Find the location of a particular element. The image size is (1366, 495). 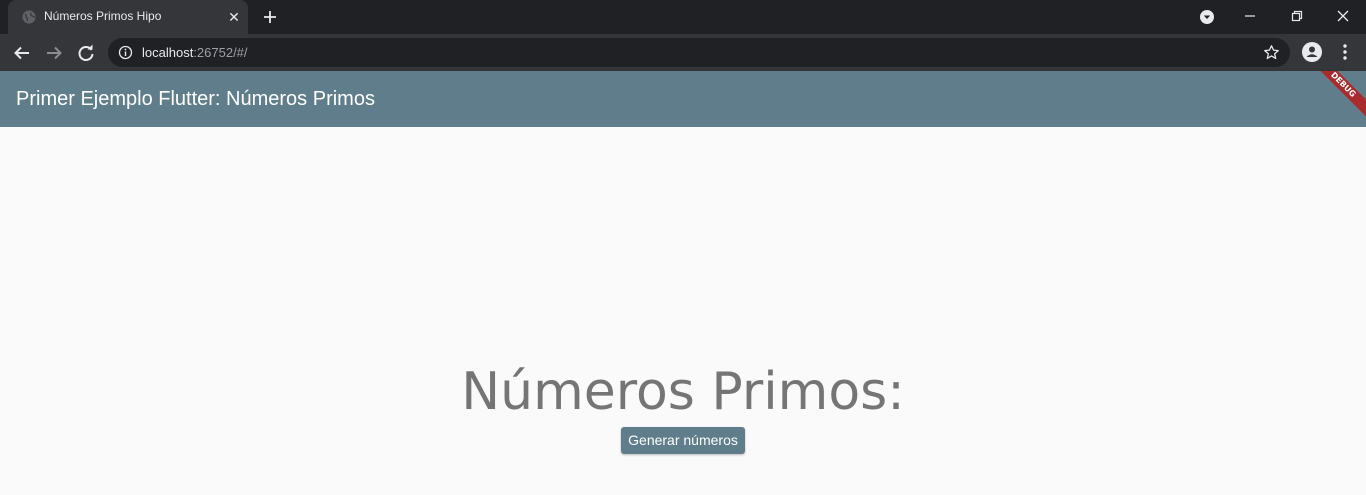

browser-toolbar: localhost:26752/#/ is located at coordinates (683, 52).